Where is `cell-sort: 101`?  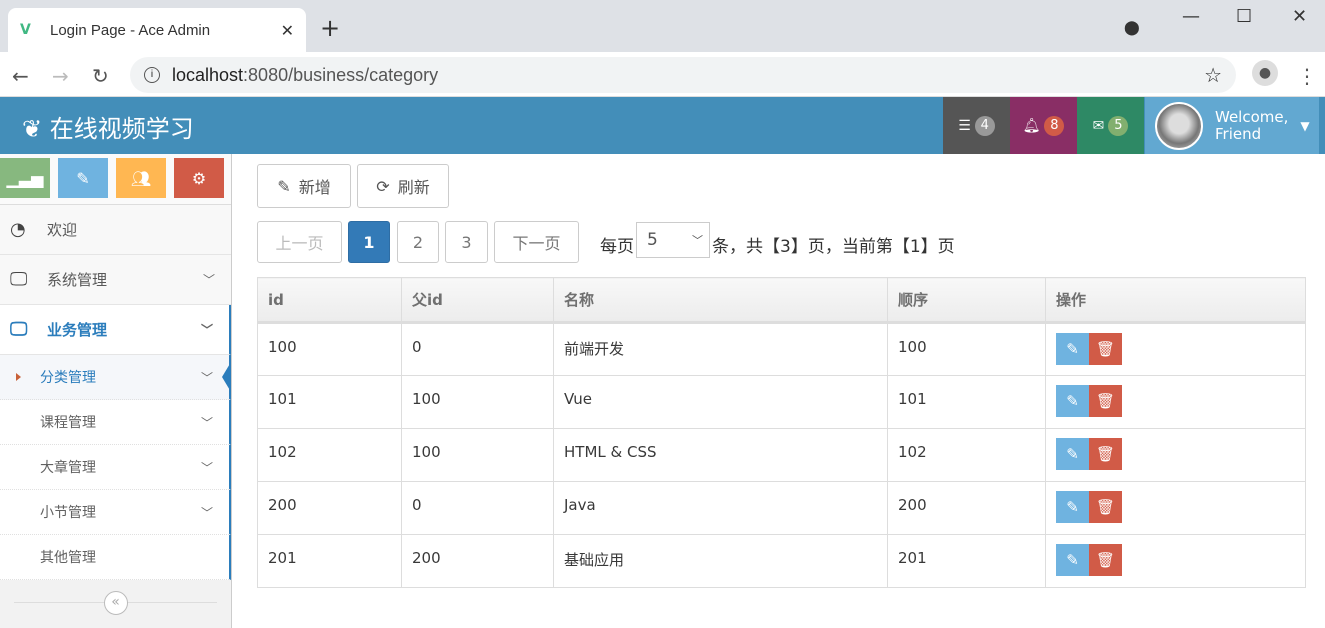
cell-sort: 101 is located at coordinates (966, 402).